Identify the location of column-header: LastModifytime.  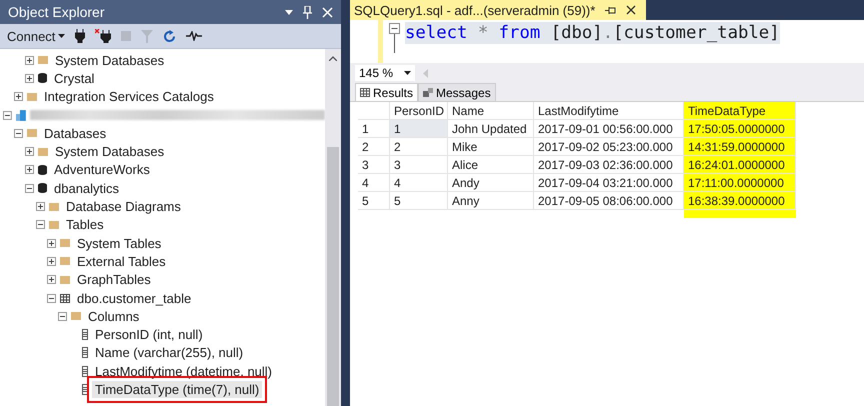
(609, 111).